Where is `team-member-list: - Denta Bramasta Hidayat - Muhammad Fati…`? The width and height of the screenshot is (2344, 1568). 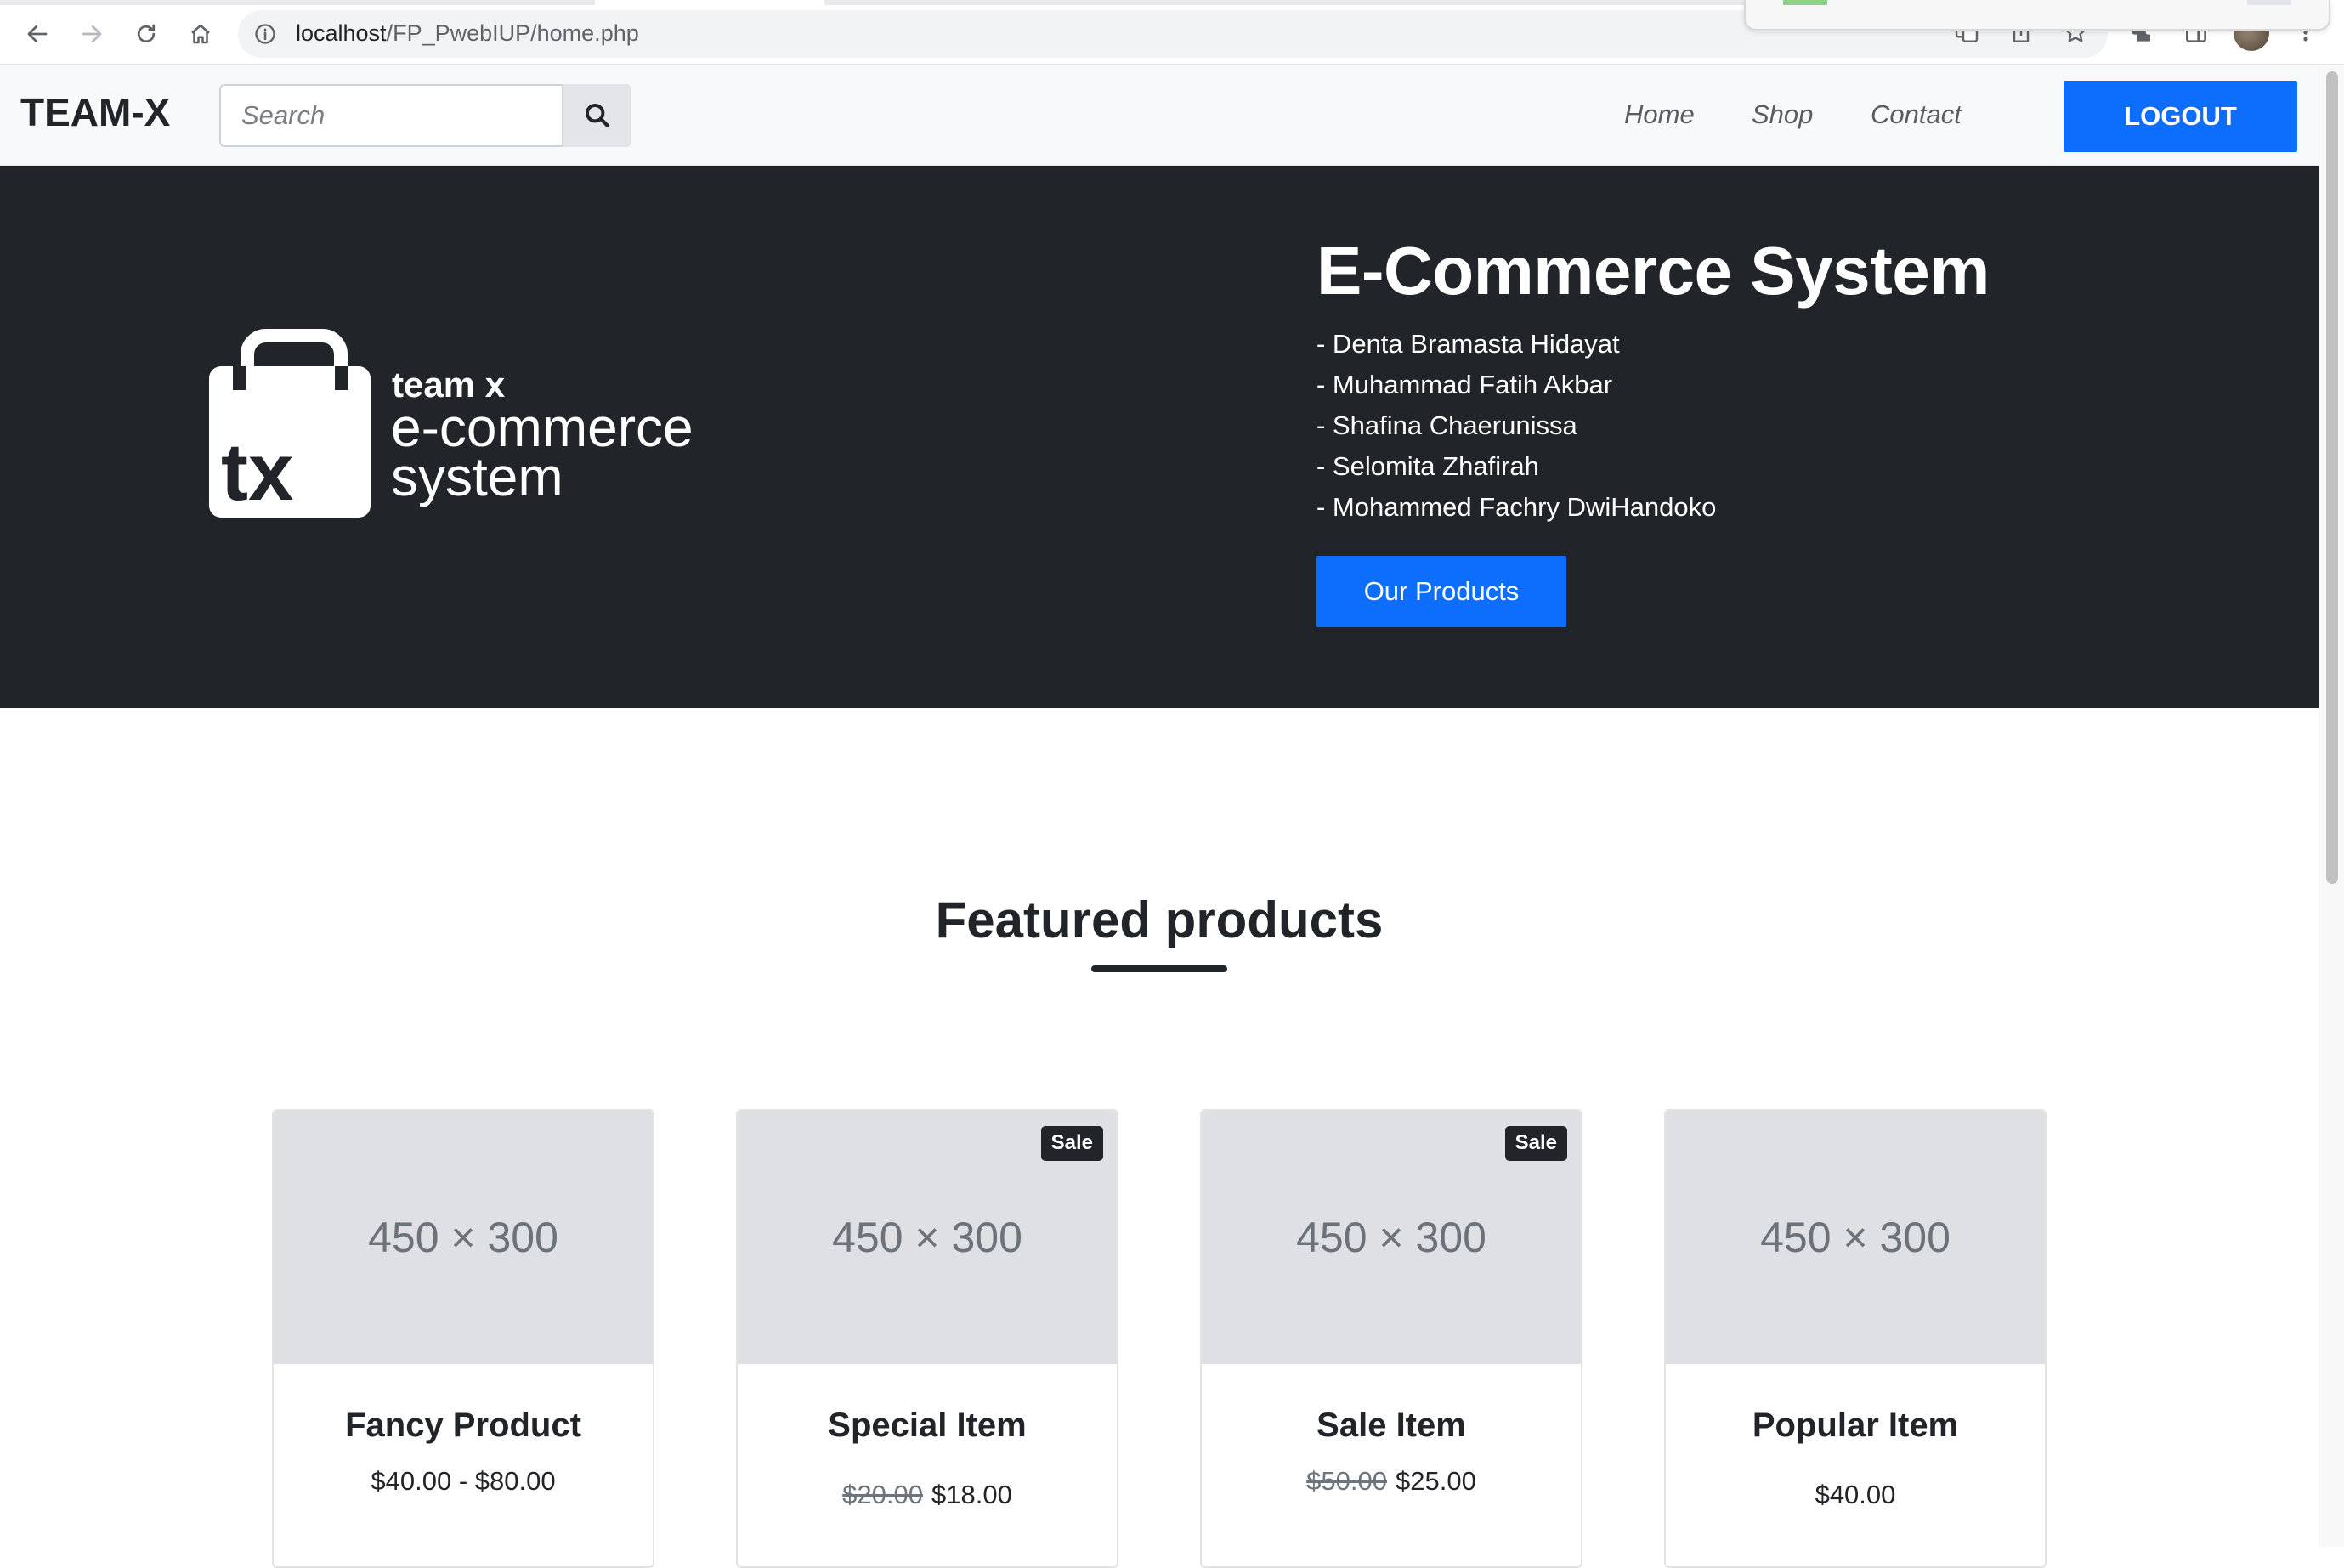
team-member-list: - Denta Bramasta Hidayat - Muhammad Fati… is located at coordinates (1516, 426).